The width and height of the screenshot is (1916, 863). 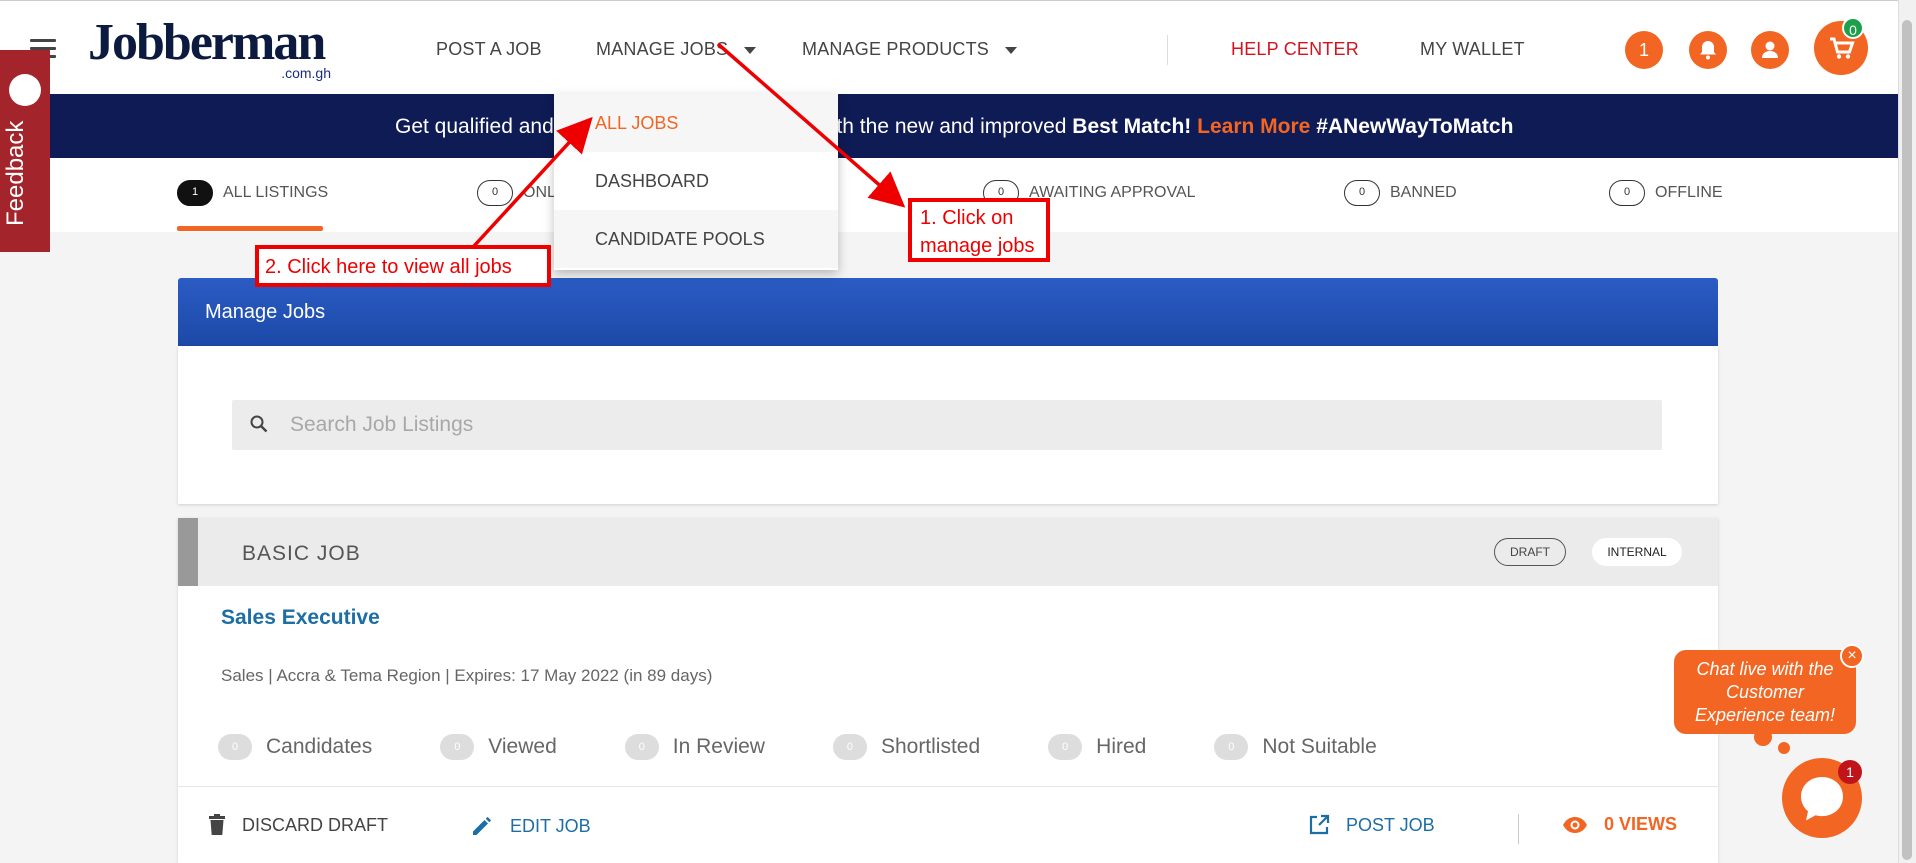 I want to click on tab-offline: 0 OFFLINE, so click(x=1666, y=193).